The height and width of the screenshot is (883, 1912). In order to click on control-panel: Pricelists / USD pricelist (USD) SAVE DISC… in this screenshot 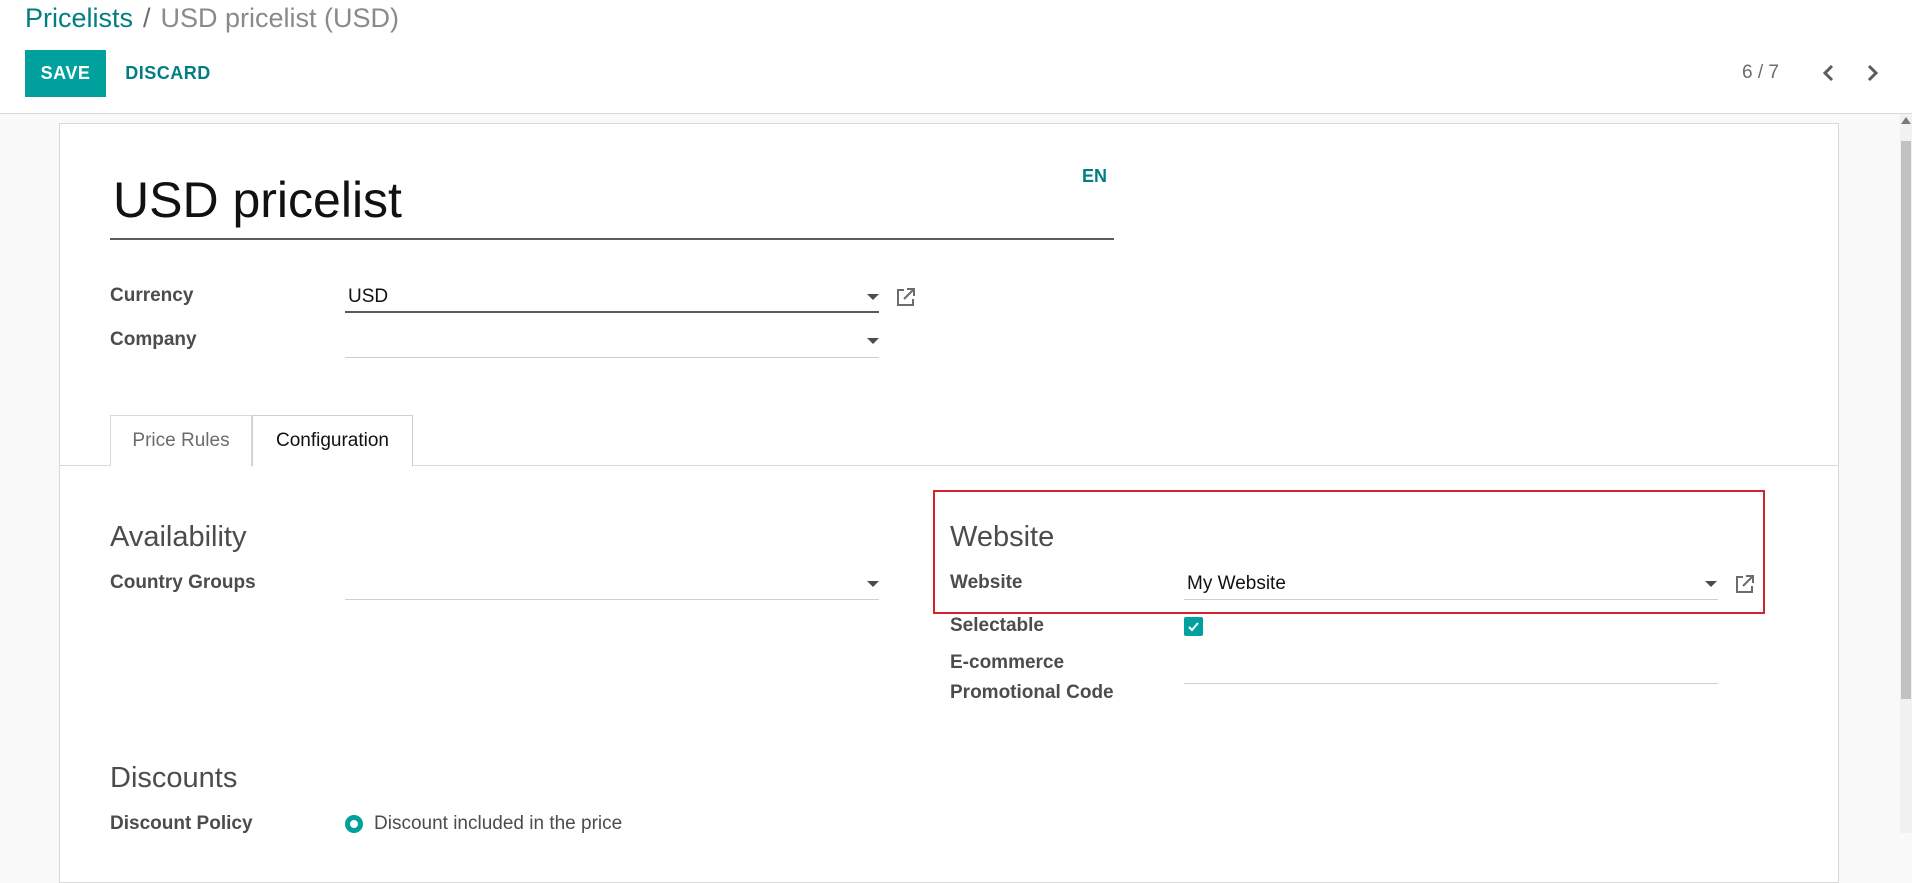, I will do `click(956, 57)`.